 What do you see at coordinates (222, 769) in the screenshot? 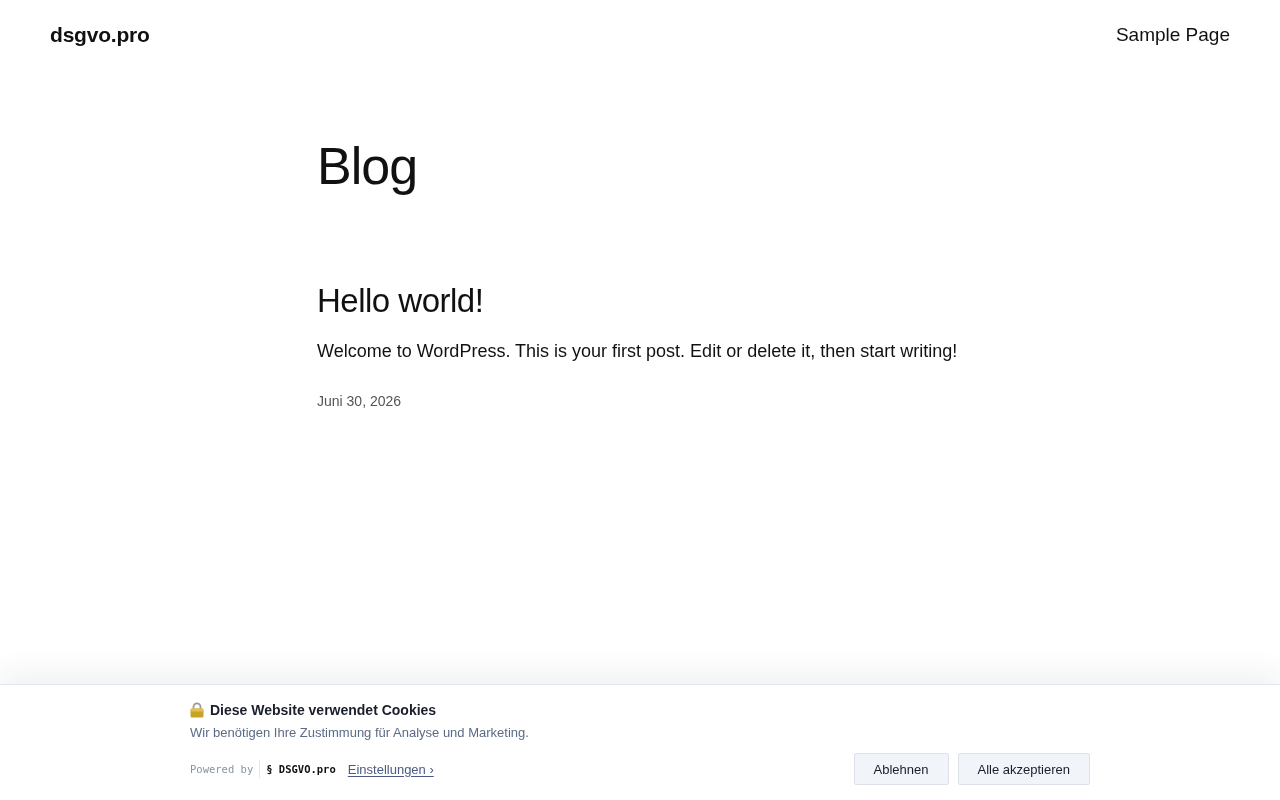
I see `powered-by-label: Powered by` at bounding box center [222, 769].